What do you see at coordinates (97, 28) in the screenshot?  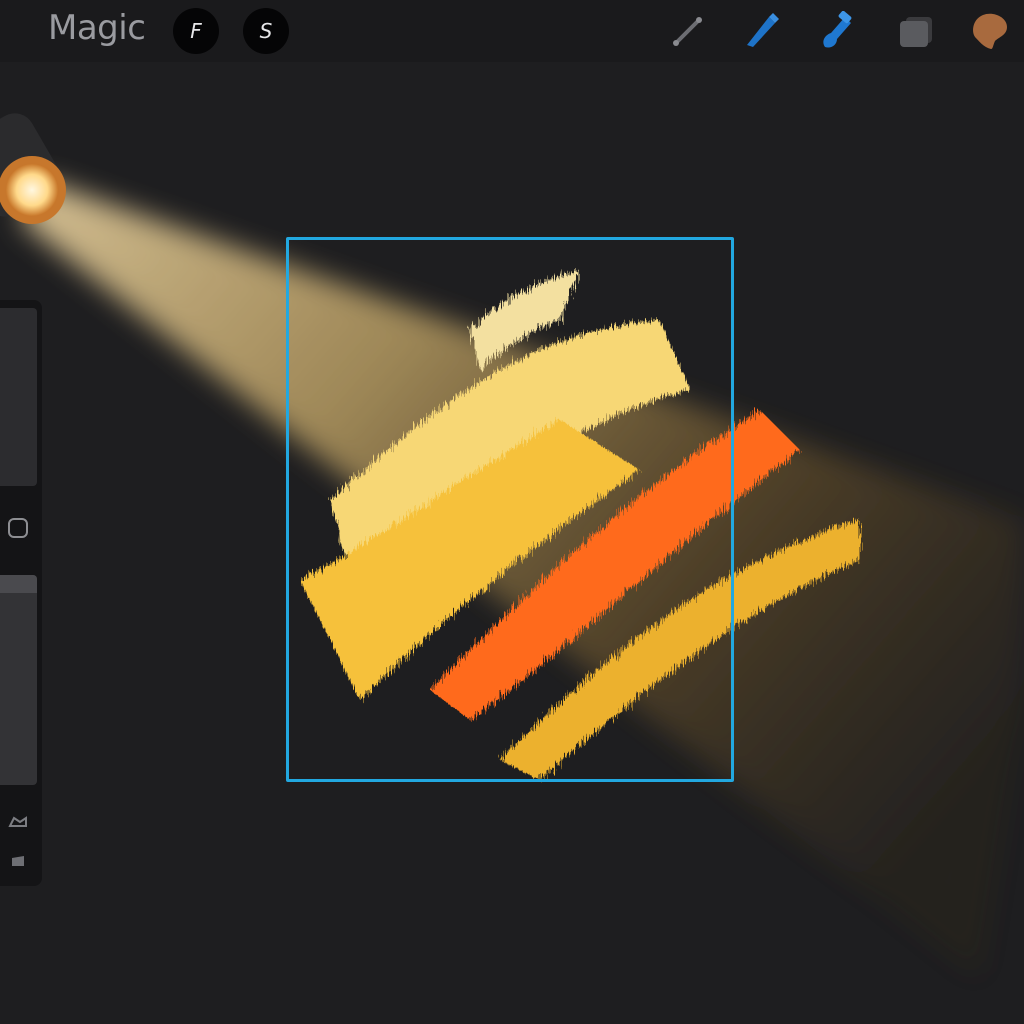 I see `app-title: Magic` at bounding box center [97, 28].